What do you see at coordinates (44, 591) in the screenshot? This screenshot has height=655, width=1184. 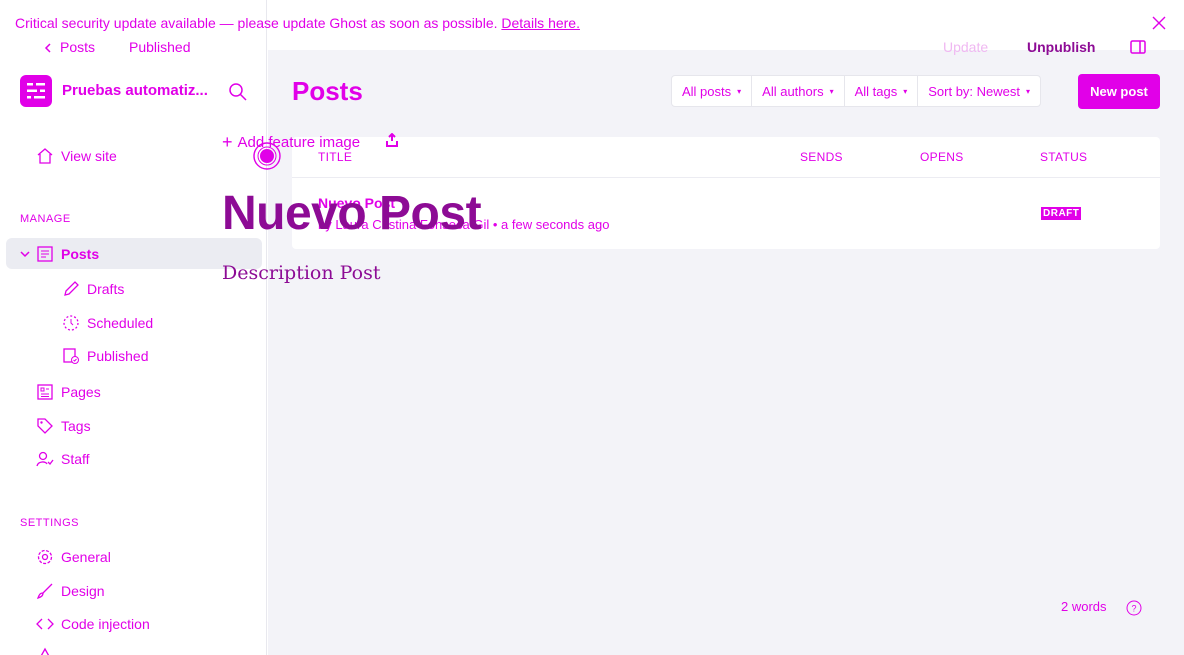 I see `brush-icon` at bounding box center [44, 591].